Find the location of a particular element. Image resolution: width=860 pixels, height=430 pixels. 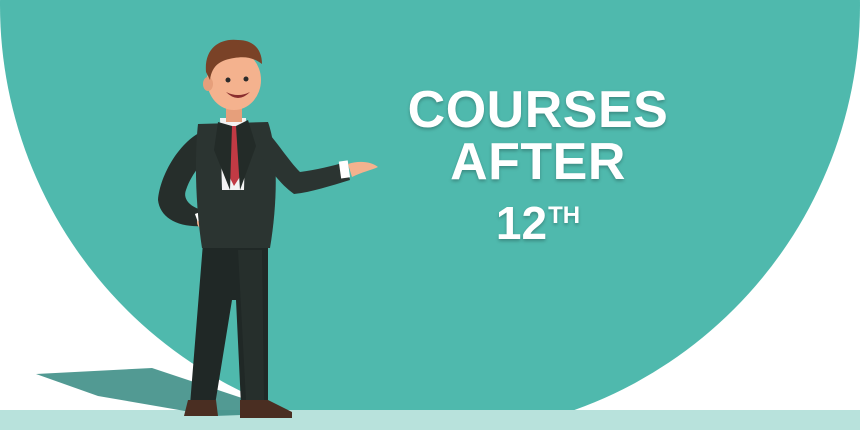

headline-line-1: COURSES AFTER is located at coordinates (538, 136).